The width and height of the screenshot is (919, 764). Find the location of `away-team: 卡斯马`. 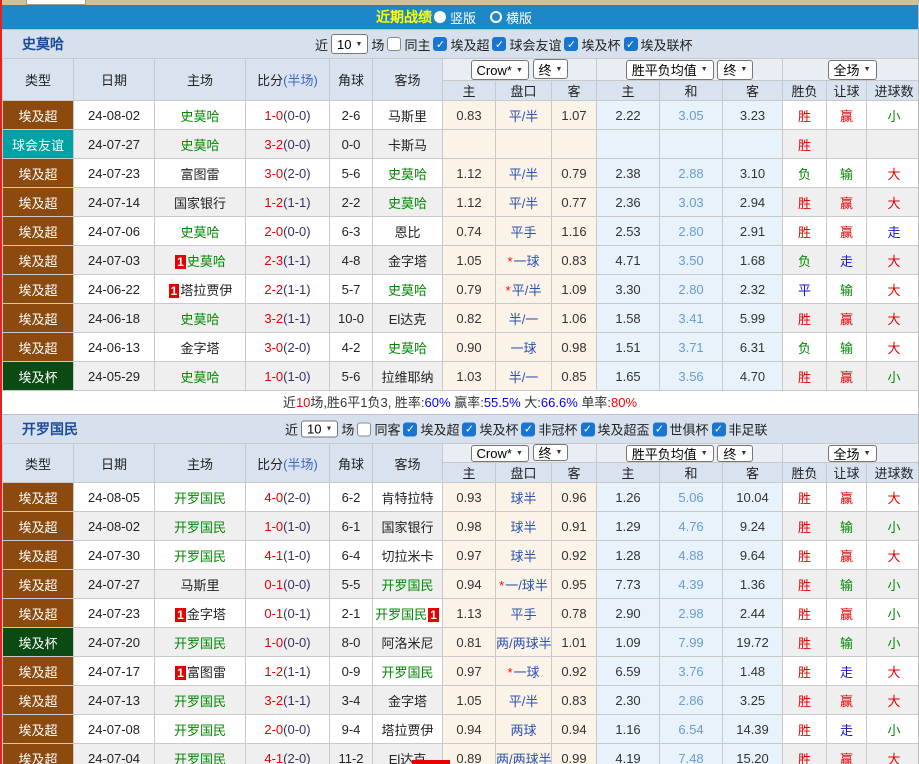

away-team: 卡斯马 is located at coordinates (407, 144).